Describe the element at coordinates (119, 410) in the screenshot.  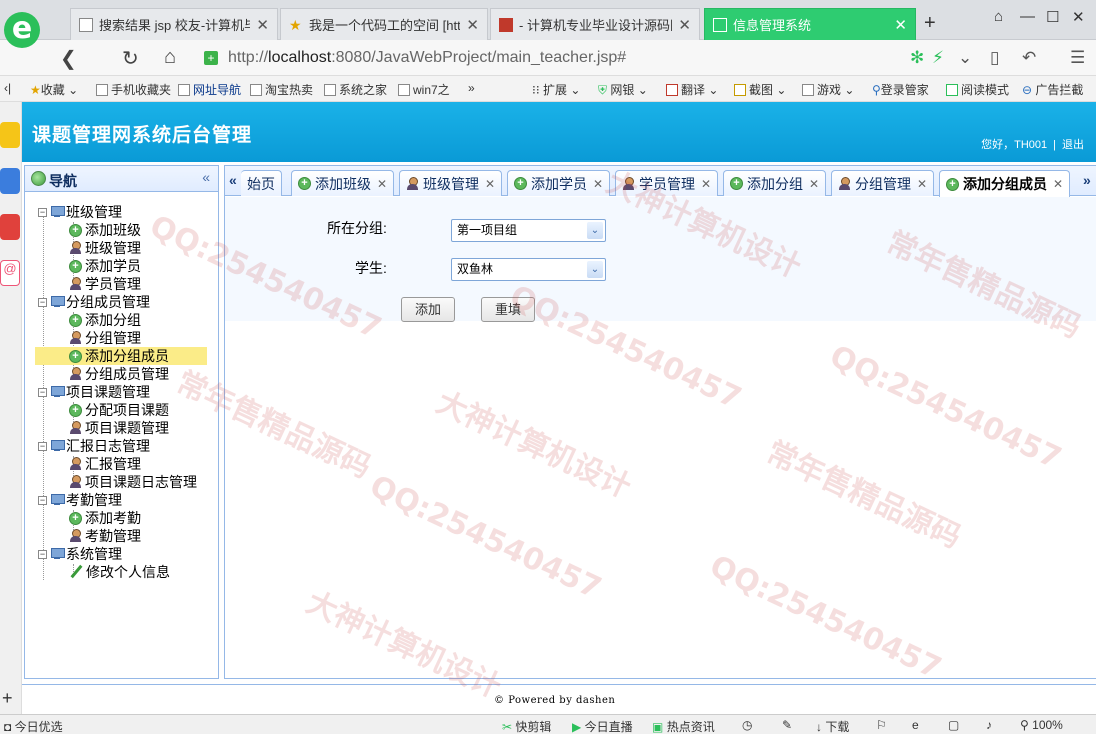
I see `tree-item-assign-project: + 分配项目课题` at that location.